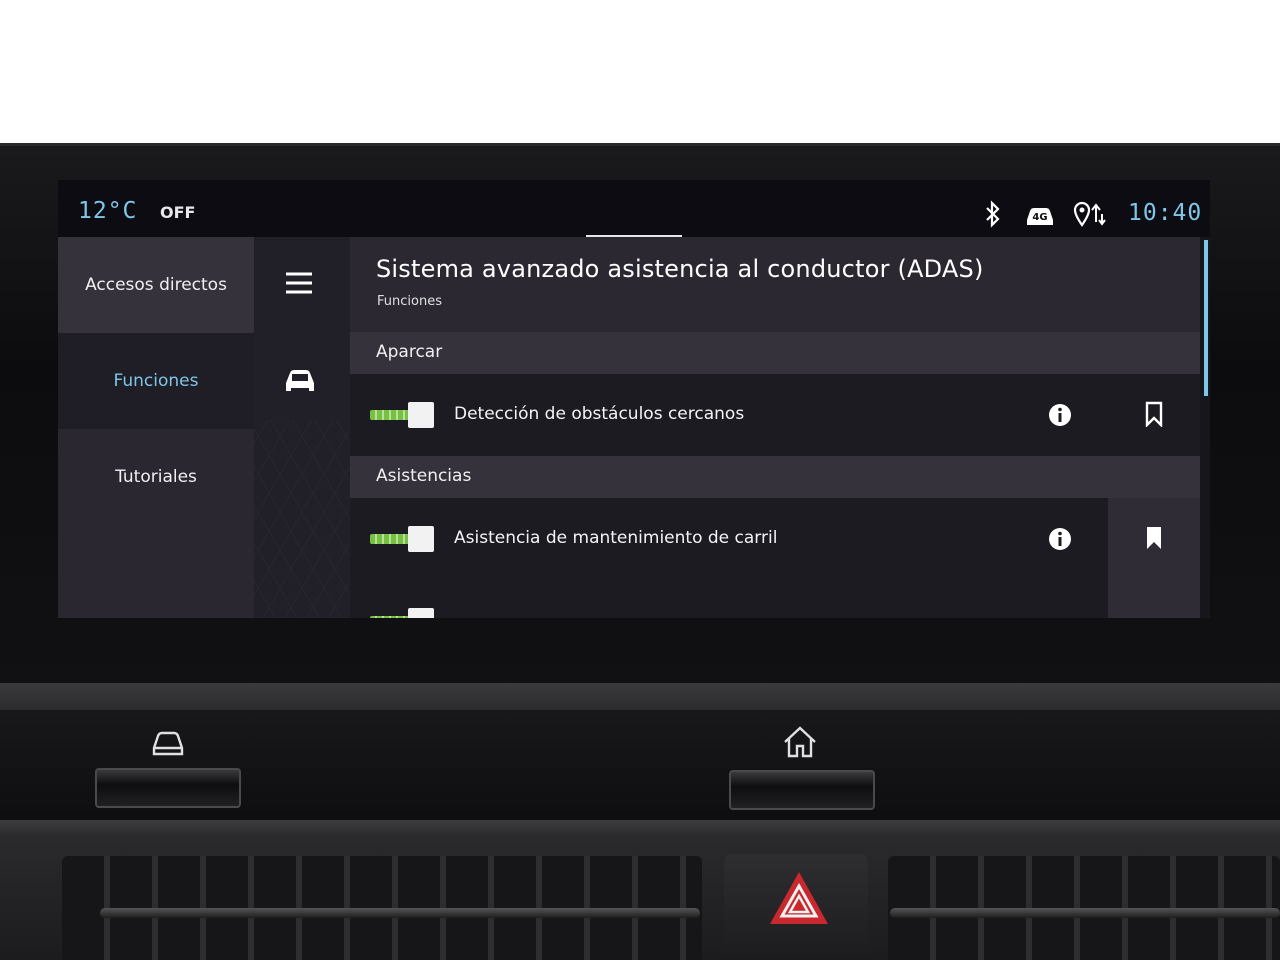 Image resolution: width=1280 pixels, height=960 pixels. I want to click on network-type-label: 4G, so click(1039, 217).